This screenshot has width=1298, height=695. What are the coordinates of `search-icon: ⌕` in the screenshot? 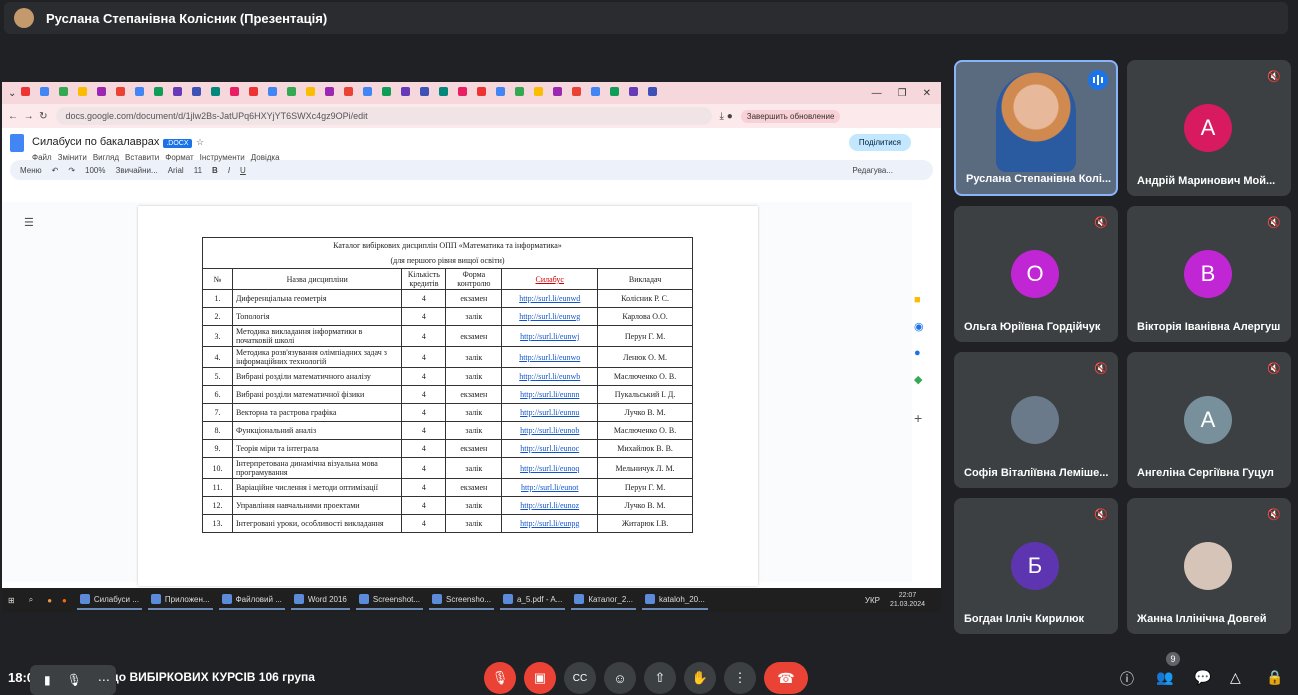 It's located at (31, 600).